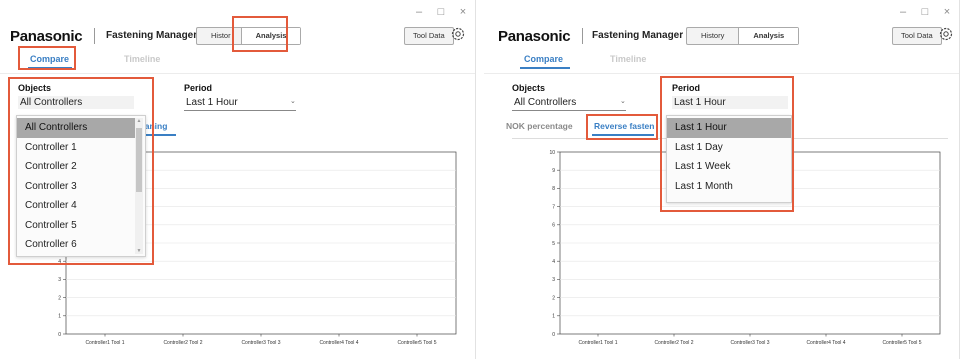  What do you see at coordinates (553, 171) in the screenshot?
I see `y-tick-label: 9` at bounding box center [553, 171].